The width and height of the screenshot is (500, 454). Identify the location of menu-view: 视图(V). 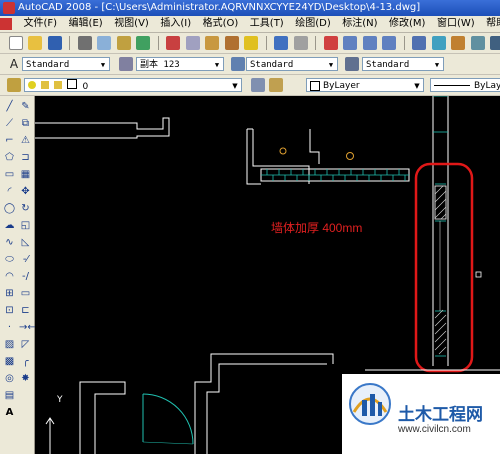
(131, 24).